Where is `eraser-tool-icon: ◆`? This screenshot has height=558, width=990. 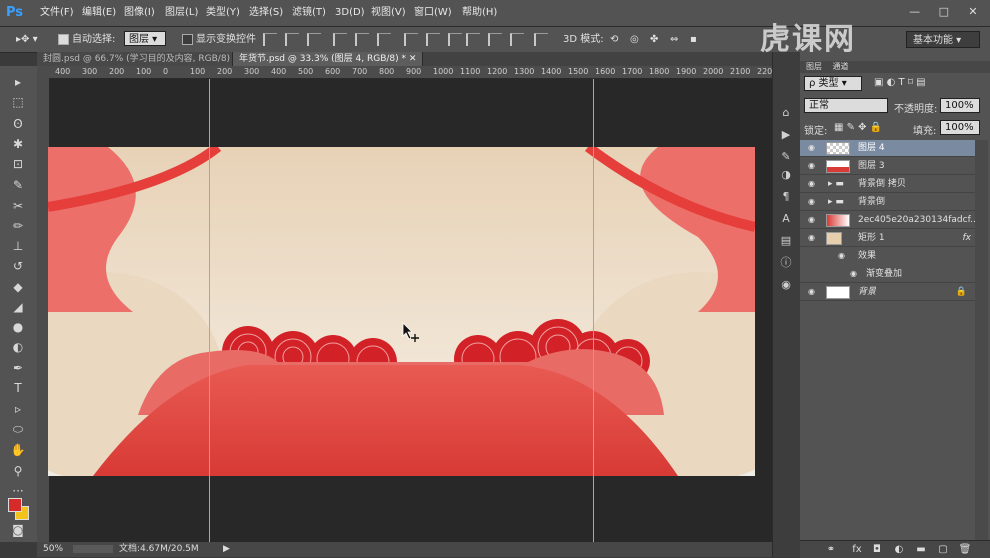 eraser-tool-icon: ◆ is located at coordinates (18, 287).